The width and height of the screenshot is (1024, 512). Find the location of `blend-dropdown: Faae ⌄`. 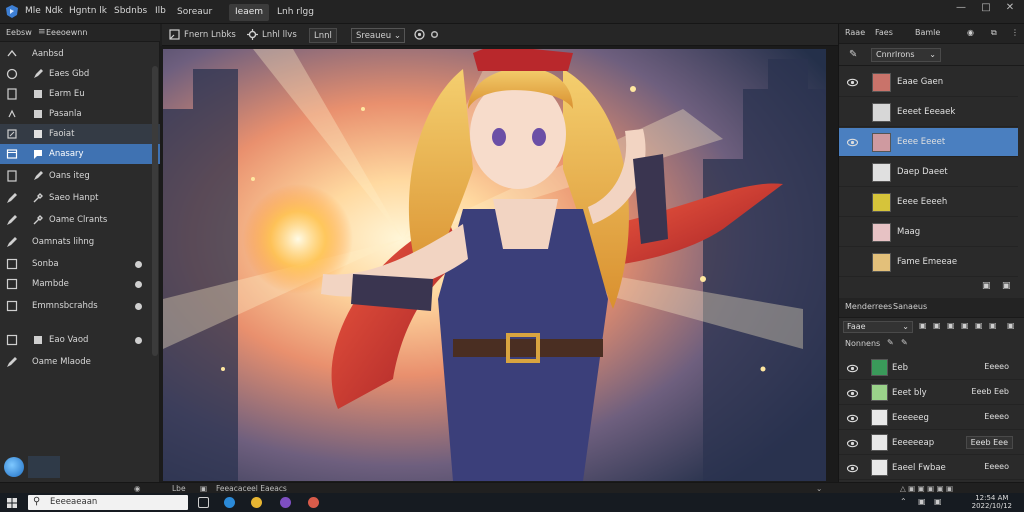

blend-dropdown: Faae ⌄ is located at coordinates (878, 327).